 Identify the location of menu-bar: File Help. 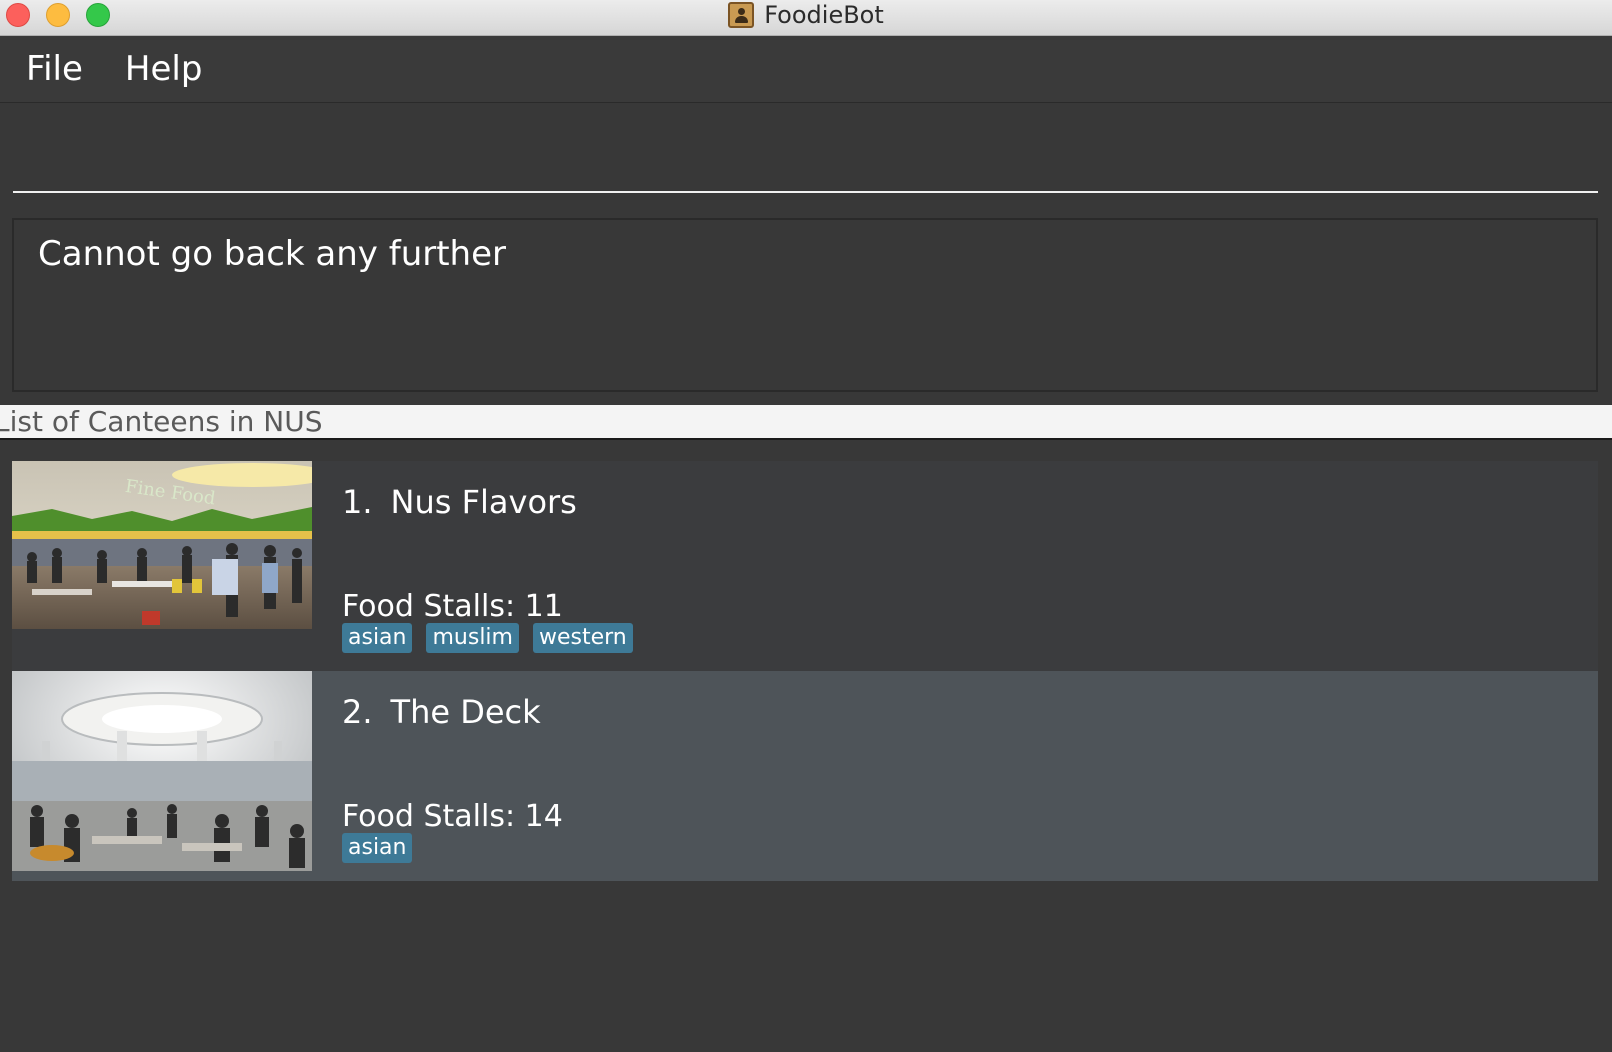
(806, 69).